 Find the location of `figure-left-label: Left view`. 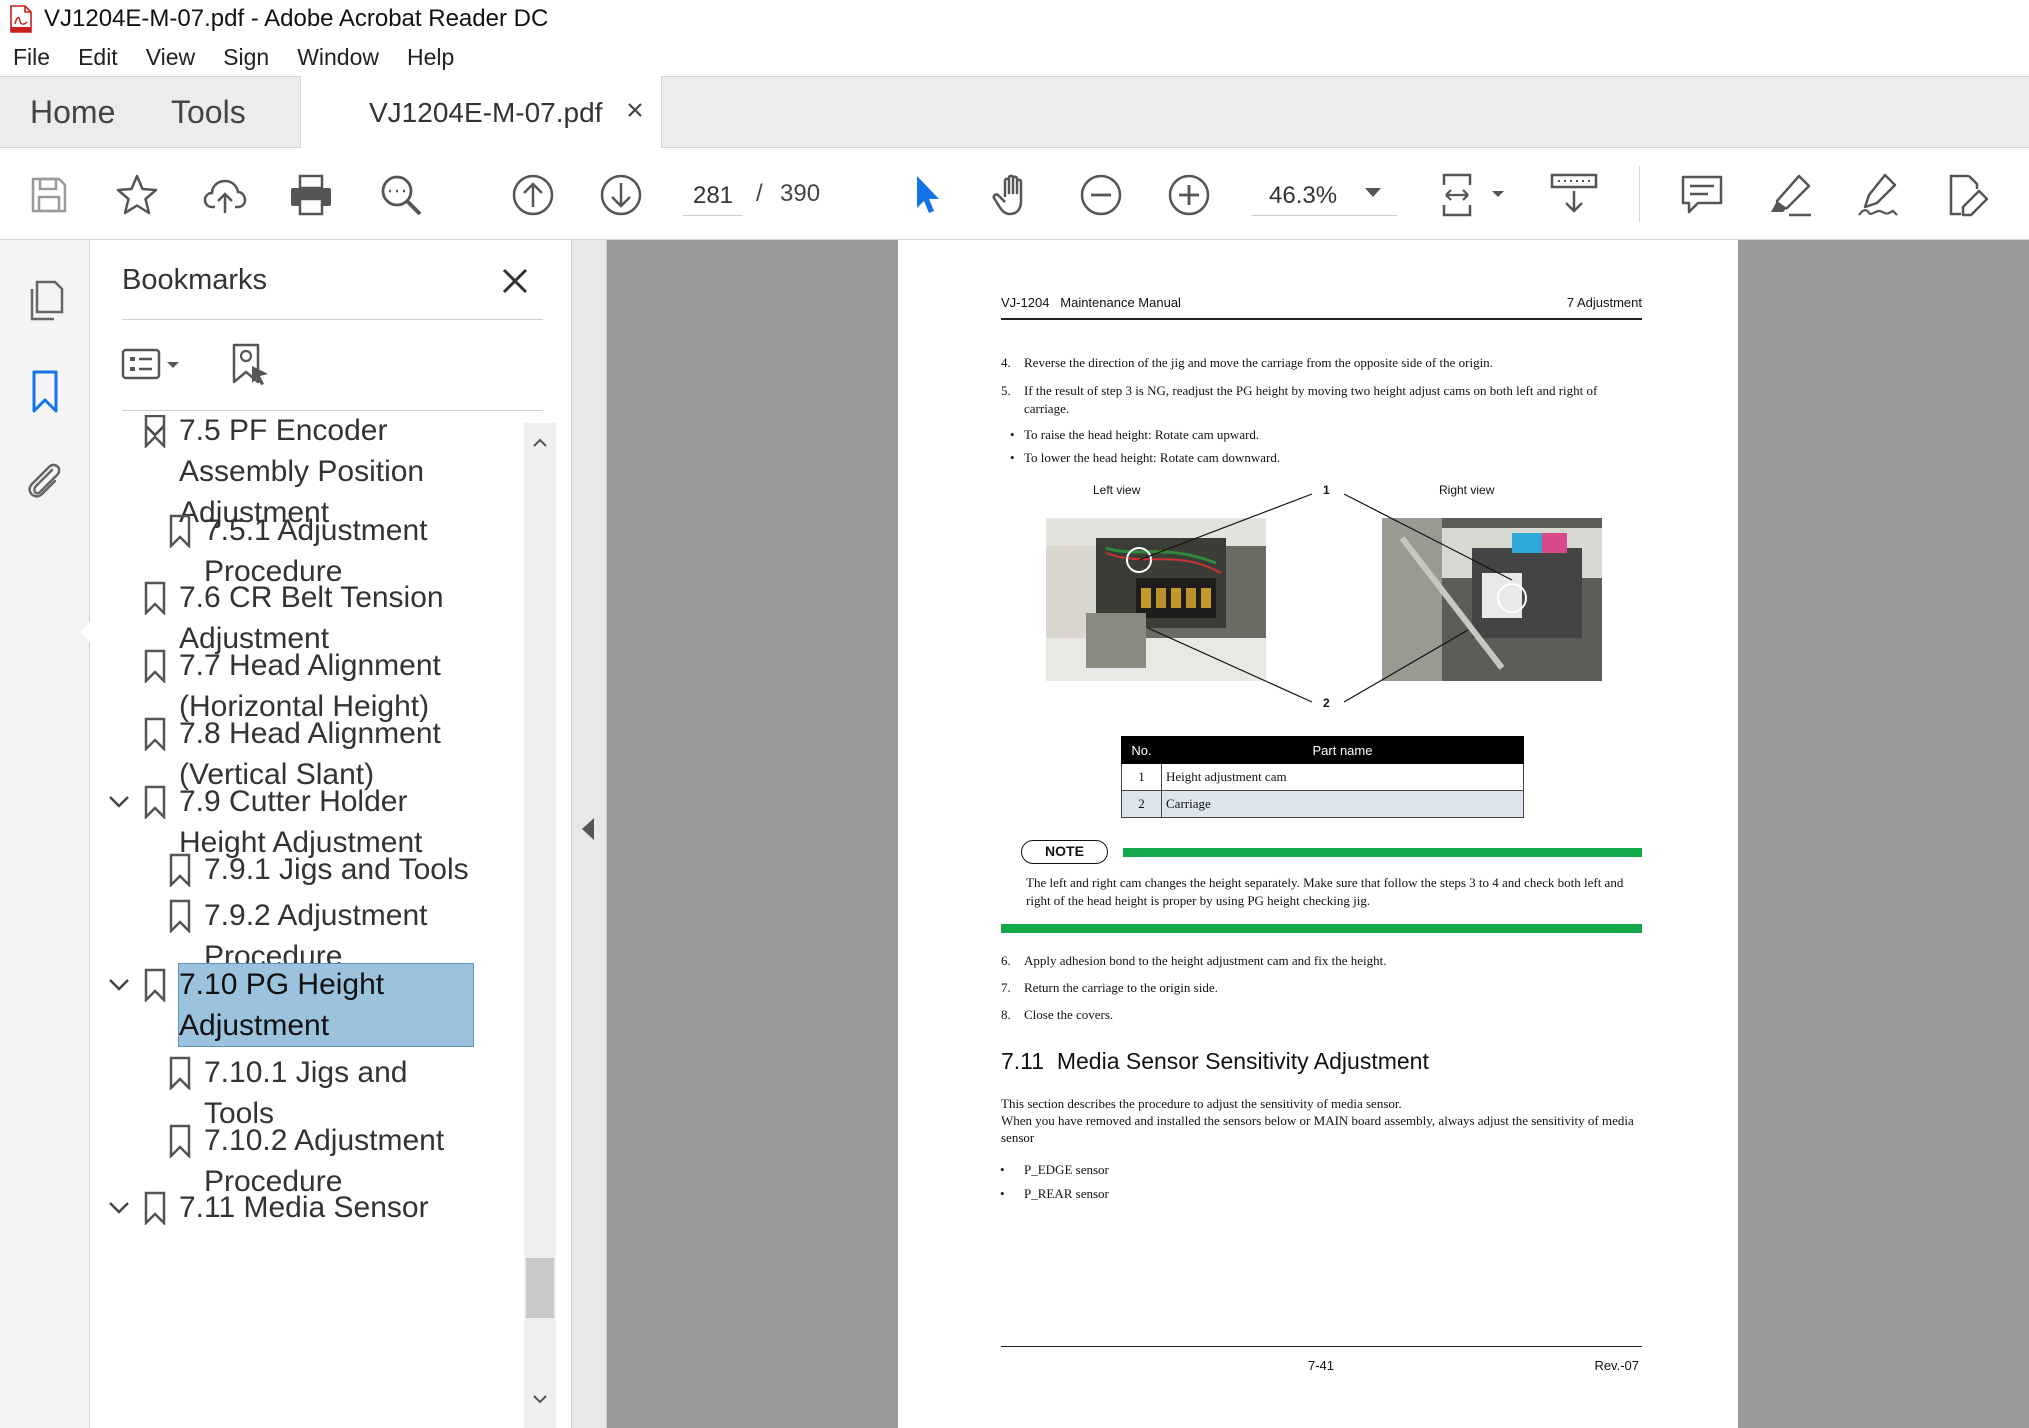

figure-left-label: Left view is located at coordinates (1117, 490).